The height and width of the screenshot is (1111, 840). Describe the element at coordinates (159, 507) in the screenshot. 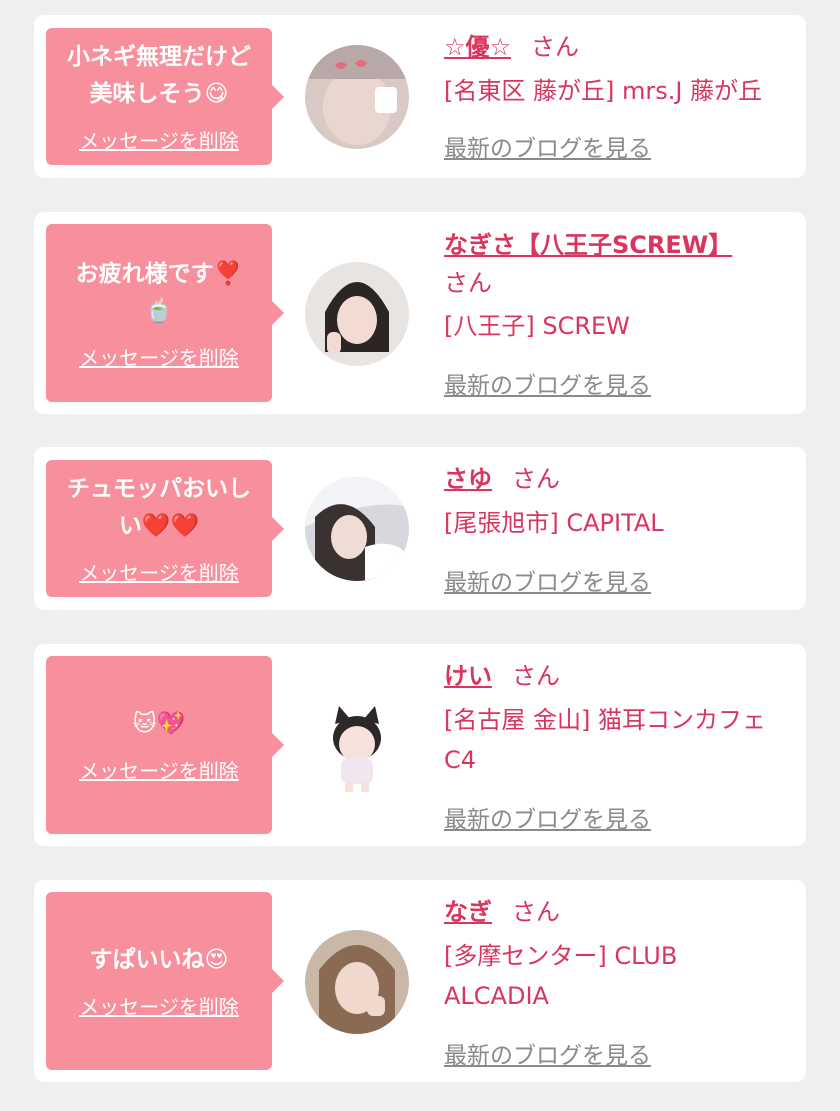

I see `message-text: チュモッパおいし い❤️❤️` at that location.